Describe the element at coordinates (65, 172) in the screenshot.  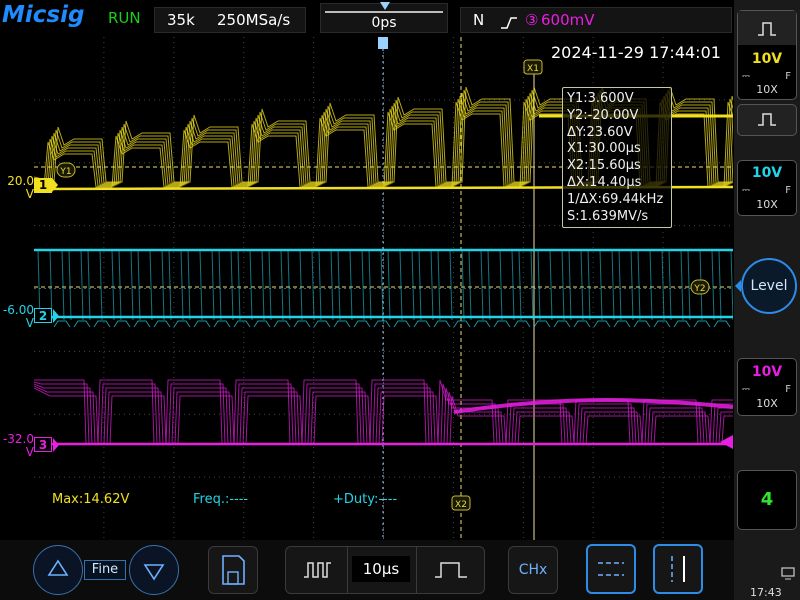
I see `cursor-y1-label: Y1` at that location.